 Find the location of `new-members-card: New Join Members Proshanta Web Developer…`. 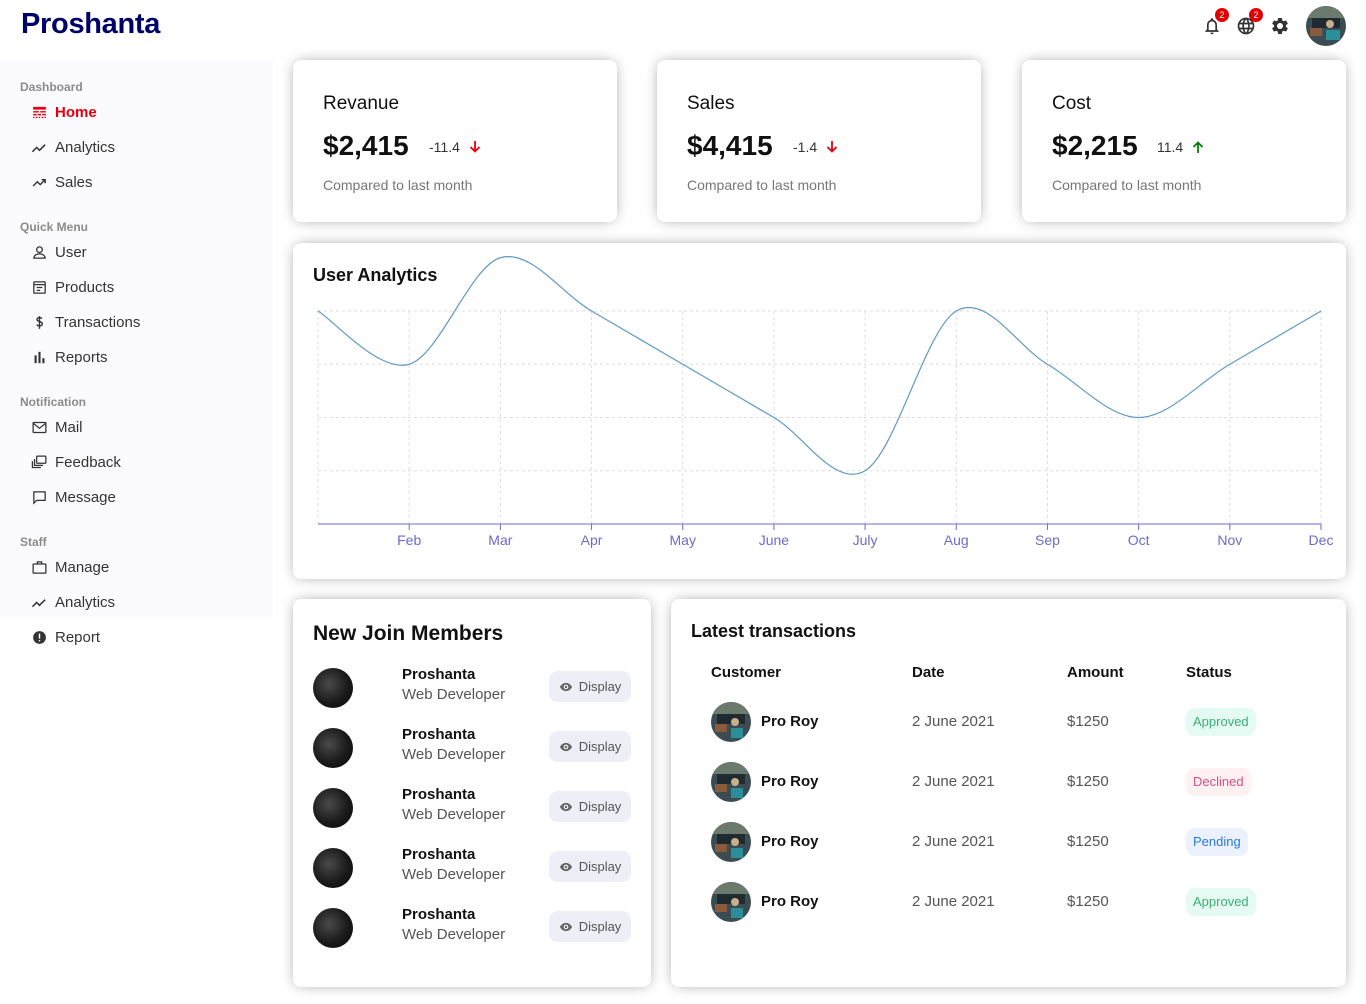

new-members-card: New Join Members Proshanta Web Developer… is located at coordinates (472, 793).